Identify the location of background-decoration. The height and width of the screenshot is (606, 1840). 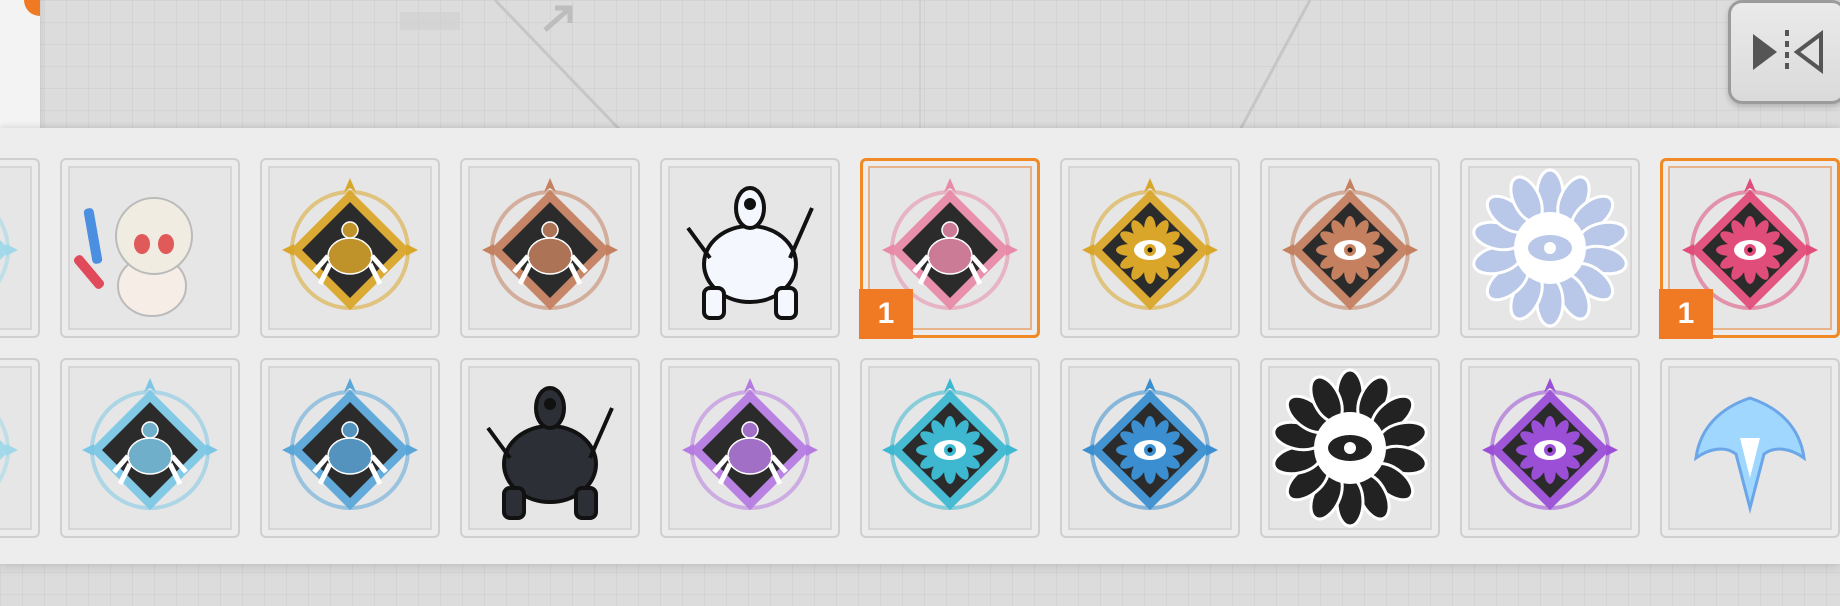
(856, 65).